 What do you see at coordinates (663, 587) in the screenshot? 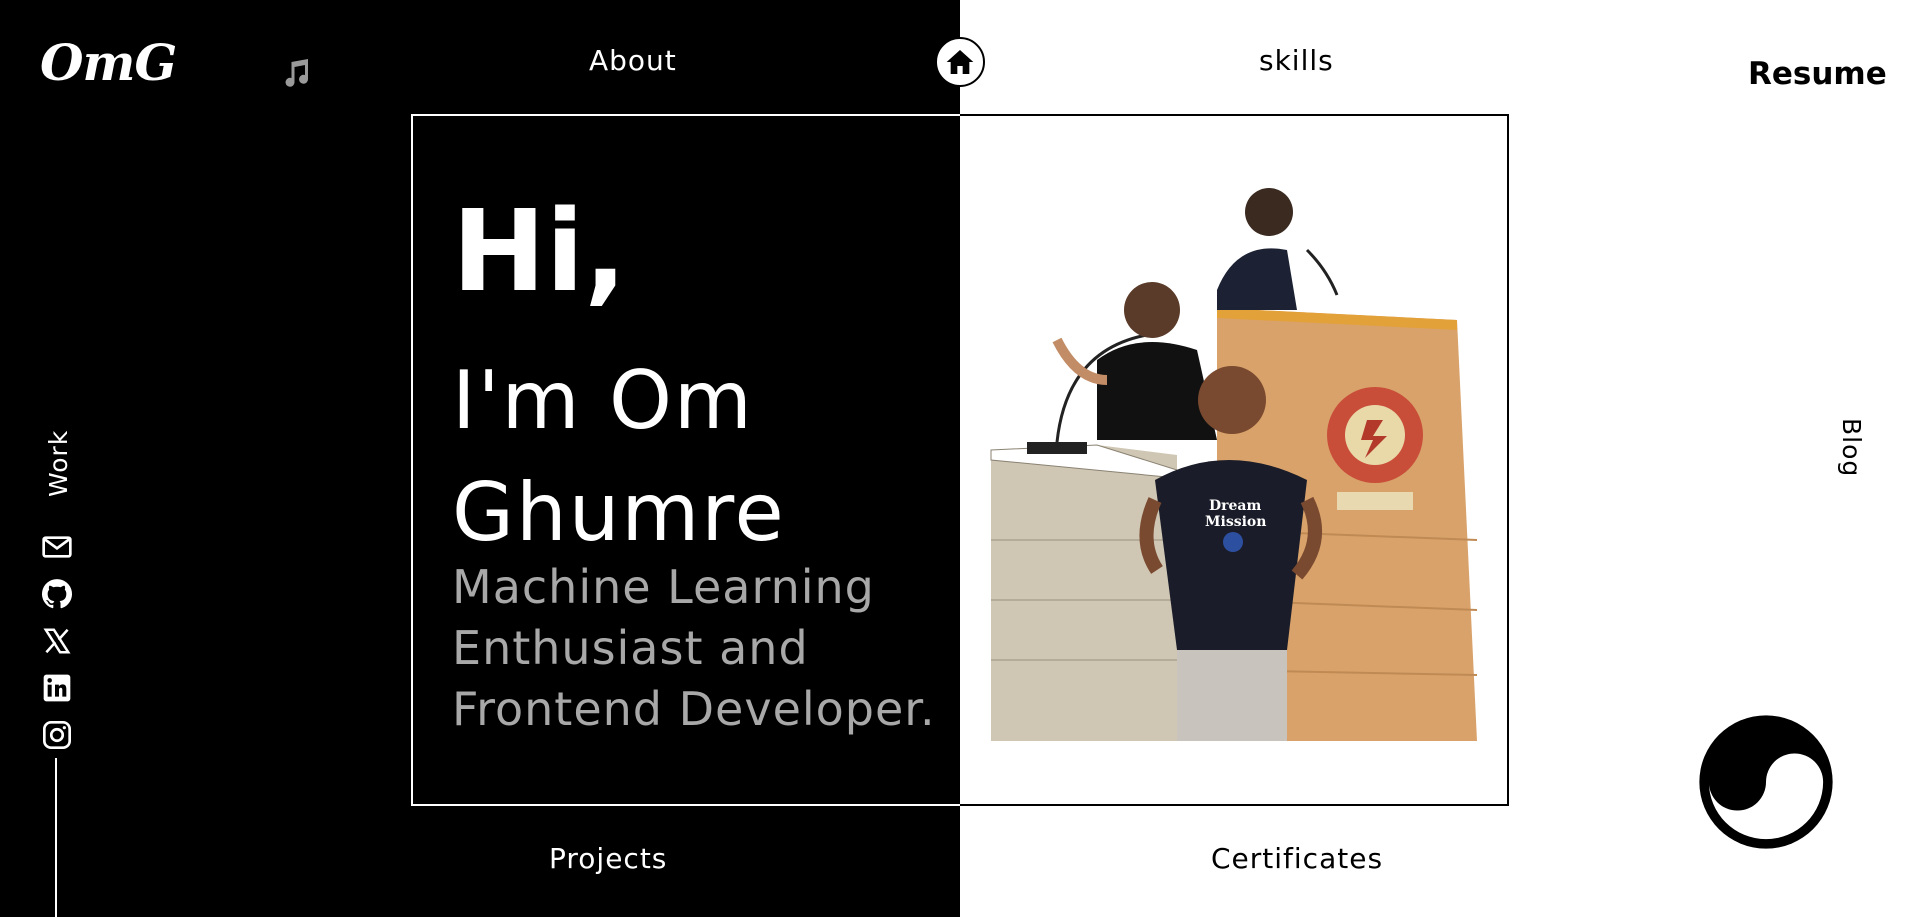
I see `hero-tagline-line1: Machine Learning` at bounding box center [663, 587].